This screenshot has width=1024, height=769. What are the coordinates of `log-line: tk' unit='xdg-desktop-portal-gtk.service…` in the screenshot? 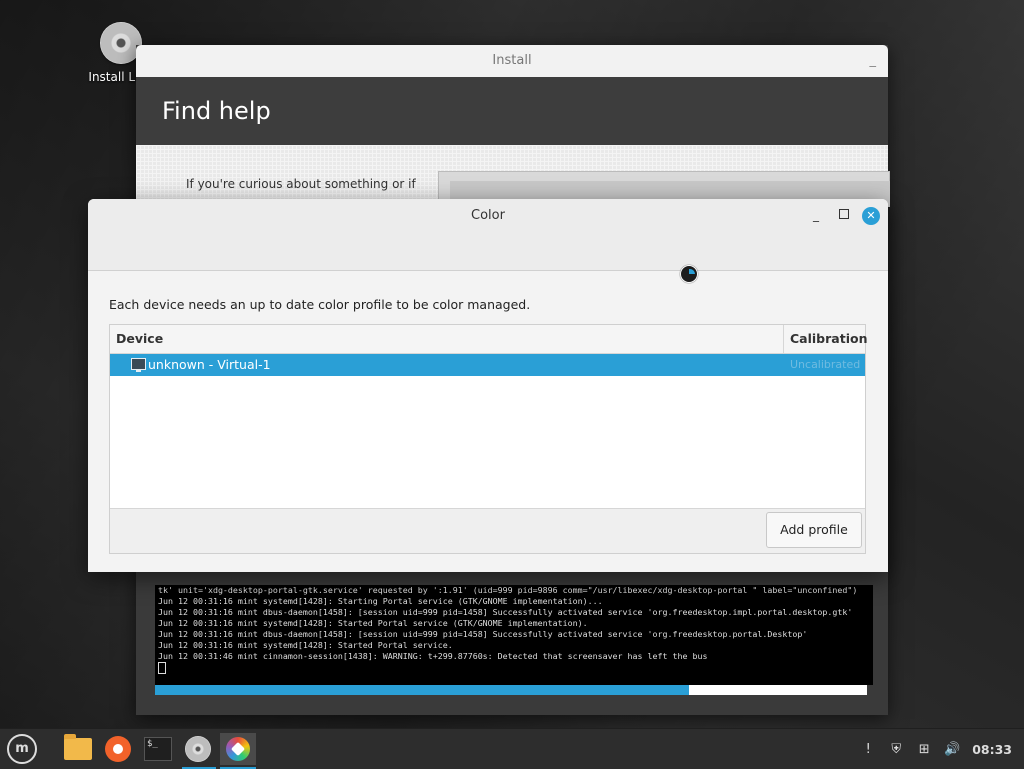 It's located at (508, 590).